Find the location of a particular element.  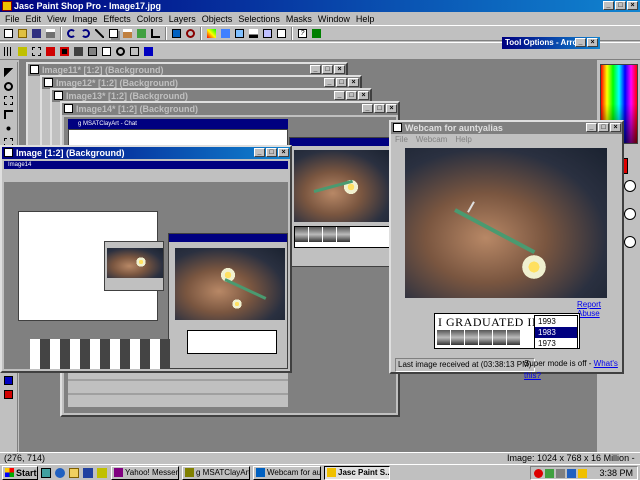

webcam-close-button: × is located at coordinates (615, 127).